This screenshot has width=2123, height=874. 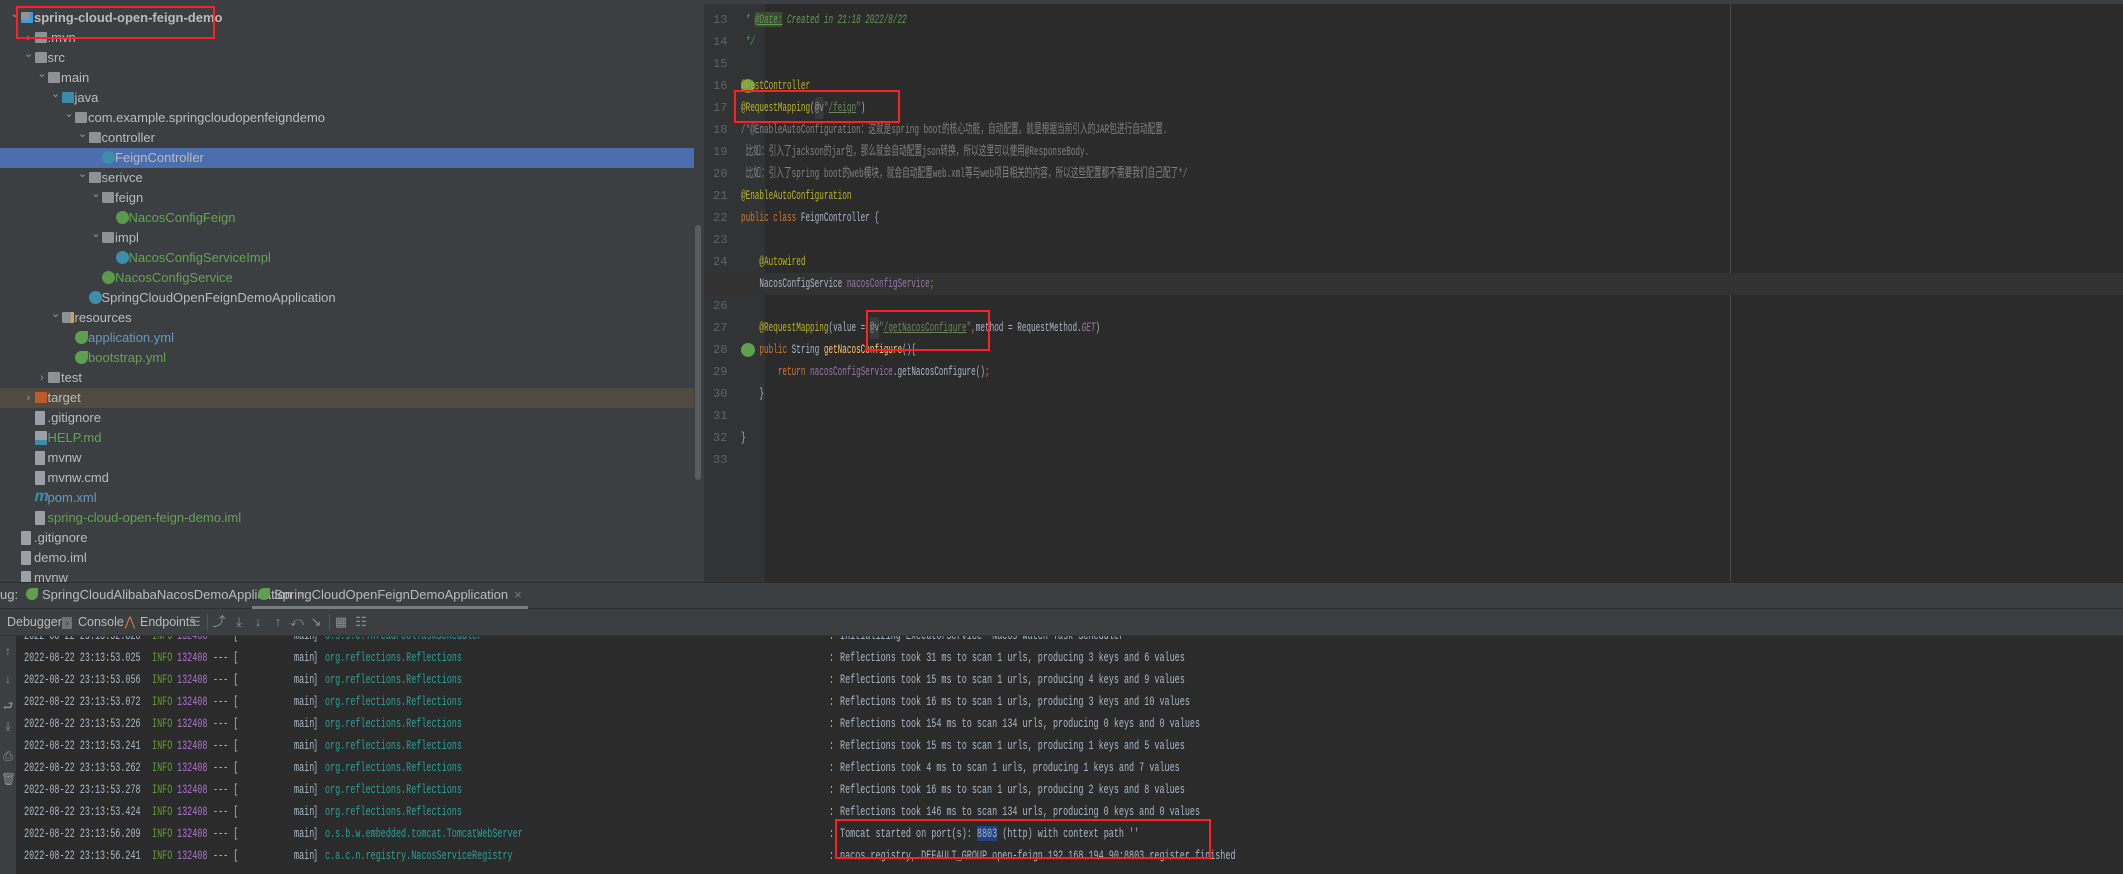 What do you see at coordinates (347, 258) in the screenshot?
I see `tree-item: NacosConfigServiceImpl` at bounding box center [347, 258].